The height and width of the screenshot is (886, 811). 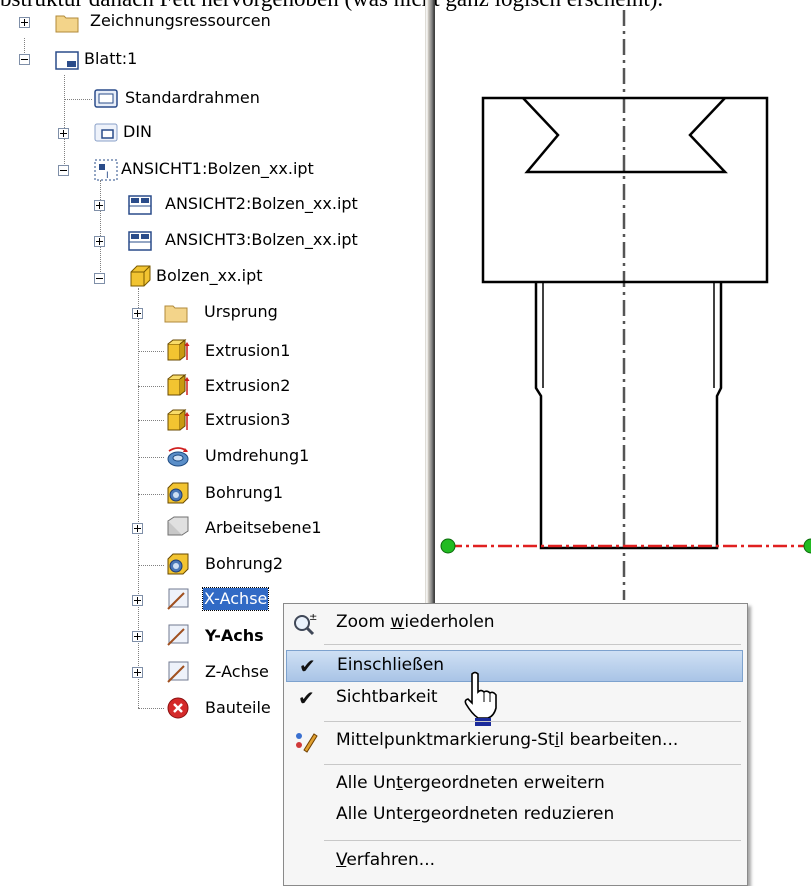 I want to click on tree-item-label: Umdrehung1, so click(x=257, y=456).